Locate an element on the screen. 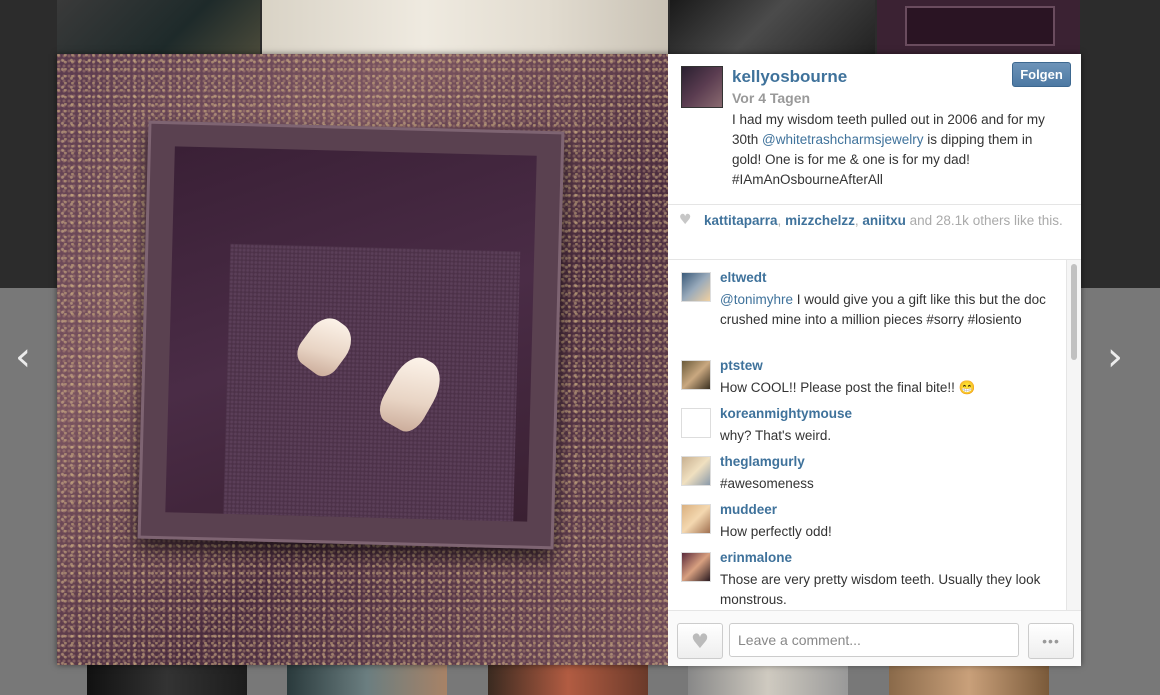 The image size is (1160, 695). comment-mention-link: @tonimyhre is located at coordinates (756, 299).